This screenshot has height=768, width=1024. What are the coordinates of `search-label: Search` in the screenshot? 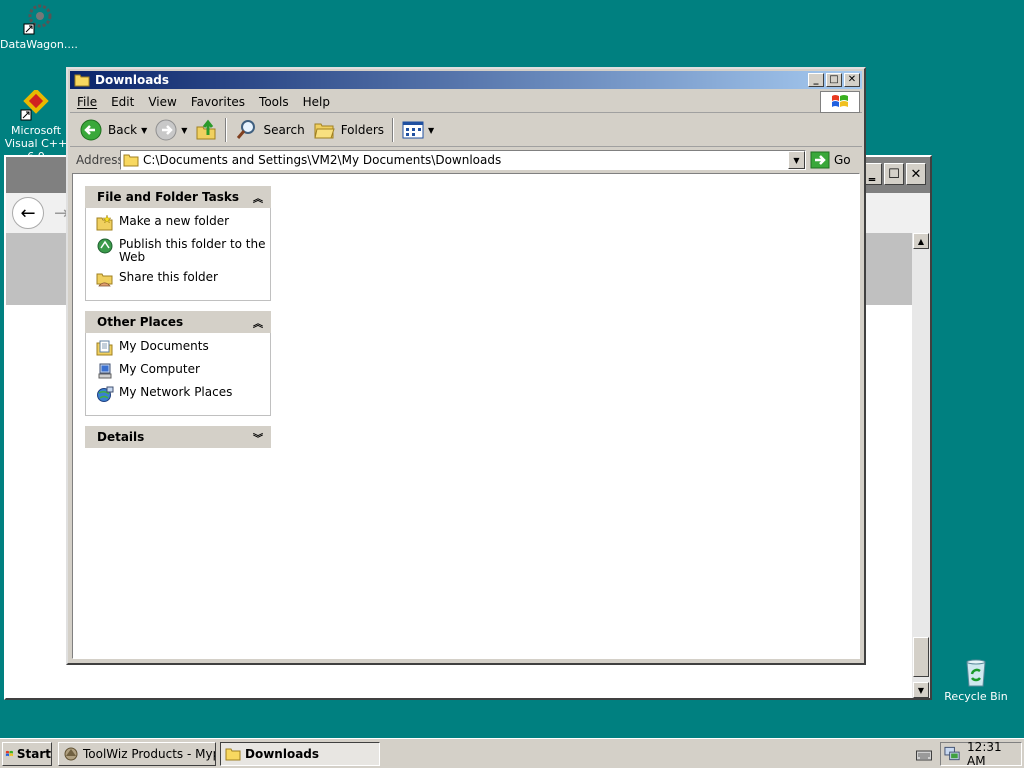 It's located at (284, 130).